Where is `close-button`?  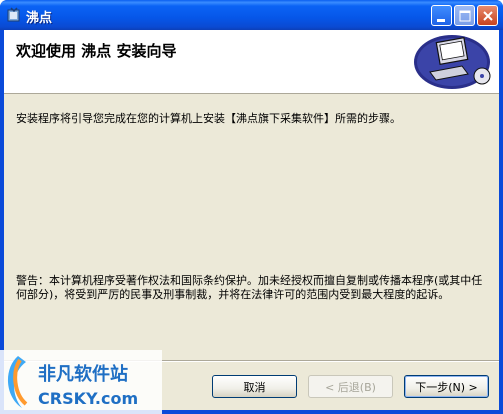 close-button is located at coordinates (487, 15).